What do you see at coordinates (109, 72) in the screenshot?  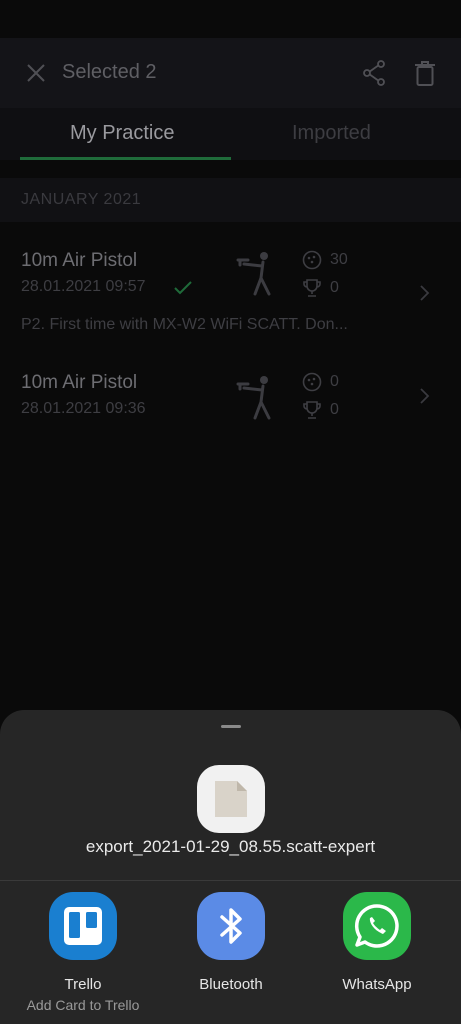 I see `selection-title: Selected 2` at bounding box center [109, 72].